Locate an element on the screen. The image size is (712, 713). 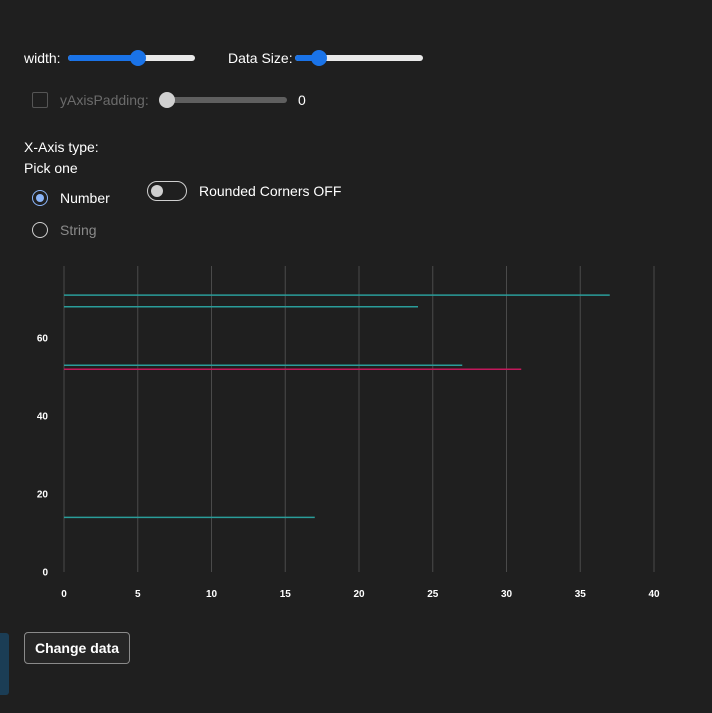
width-slider-thumb is located at coordinates (138, 58).